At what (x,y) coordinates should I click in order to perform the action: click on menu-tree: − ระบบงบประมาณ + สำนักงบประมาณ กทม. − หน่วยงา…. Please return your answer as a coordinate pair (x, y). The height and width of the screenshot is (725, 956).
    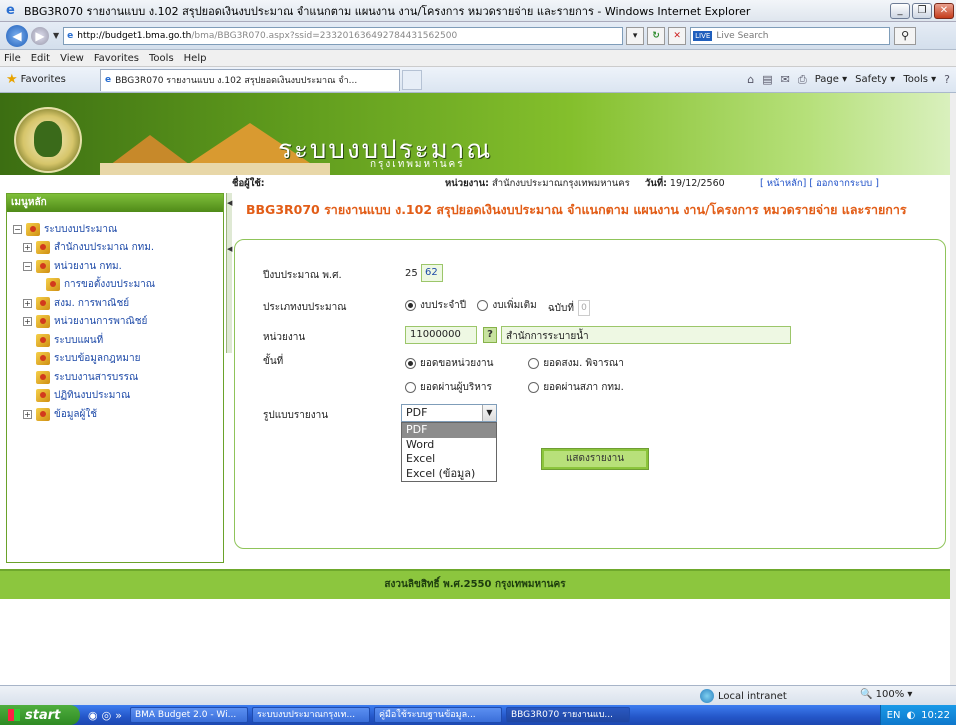
    Looking at the image, I should click on (115, 318).